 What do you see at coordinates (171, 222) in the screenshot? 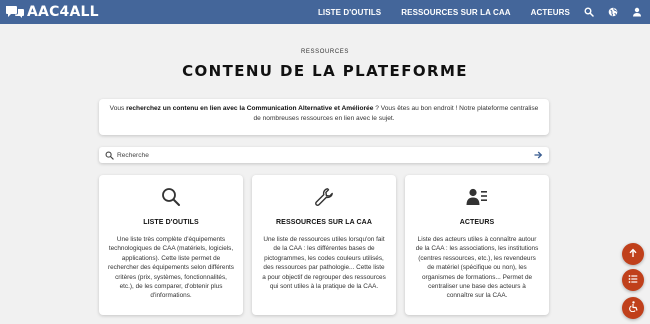
I see `card-title: LISTE D'OUTILS` at bounding box center [171, 222].